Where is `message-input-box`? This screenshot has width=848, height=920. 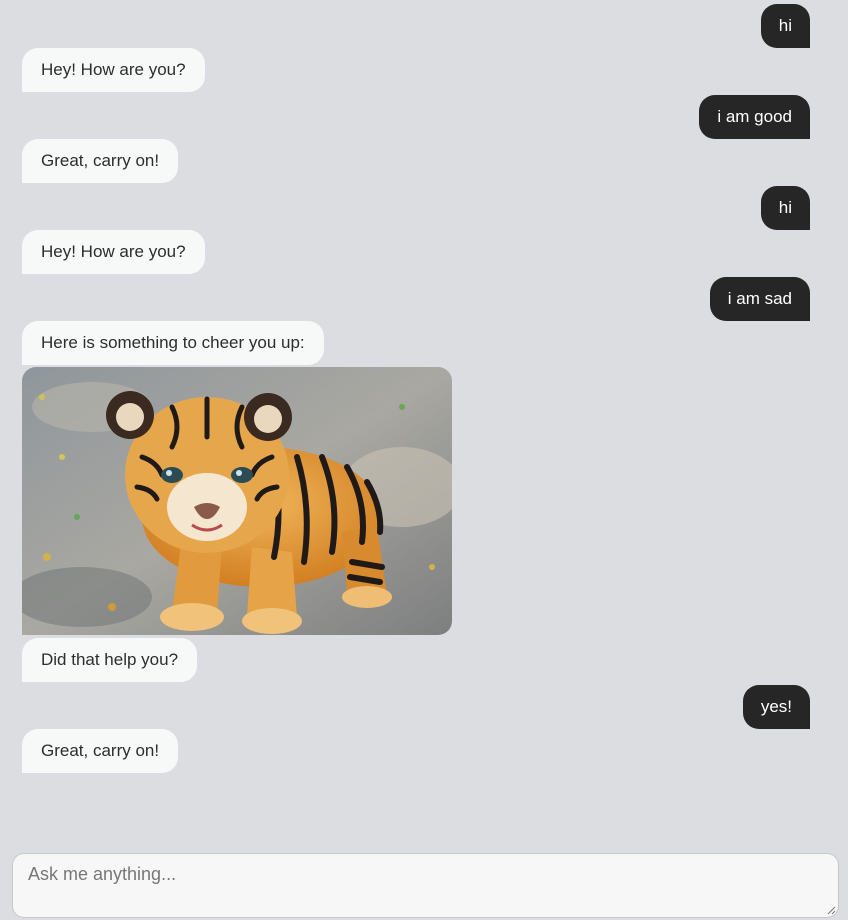 message-input-box is located at coordinates (425, 885).